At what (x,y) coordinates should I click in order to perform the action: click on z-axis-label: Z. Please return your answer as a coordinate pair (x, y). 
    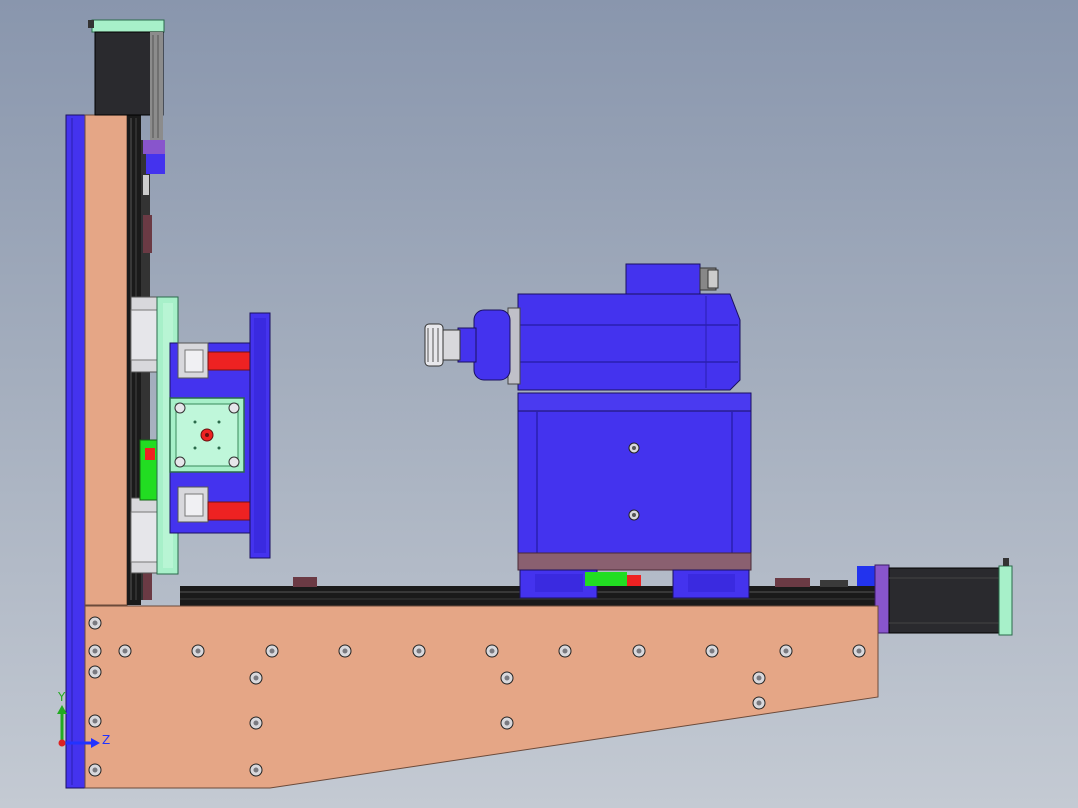
    Looking at the image, I should click on (106, 740).